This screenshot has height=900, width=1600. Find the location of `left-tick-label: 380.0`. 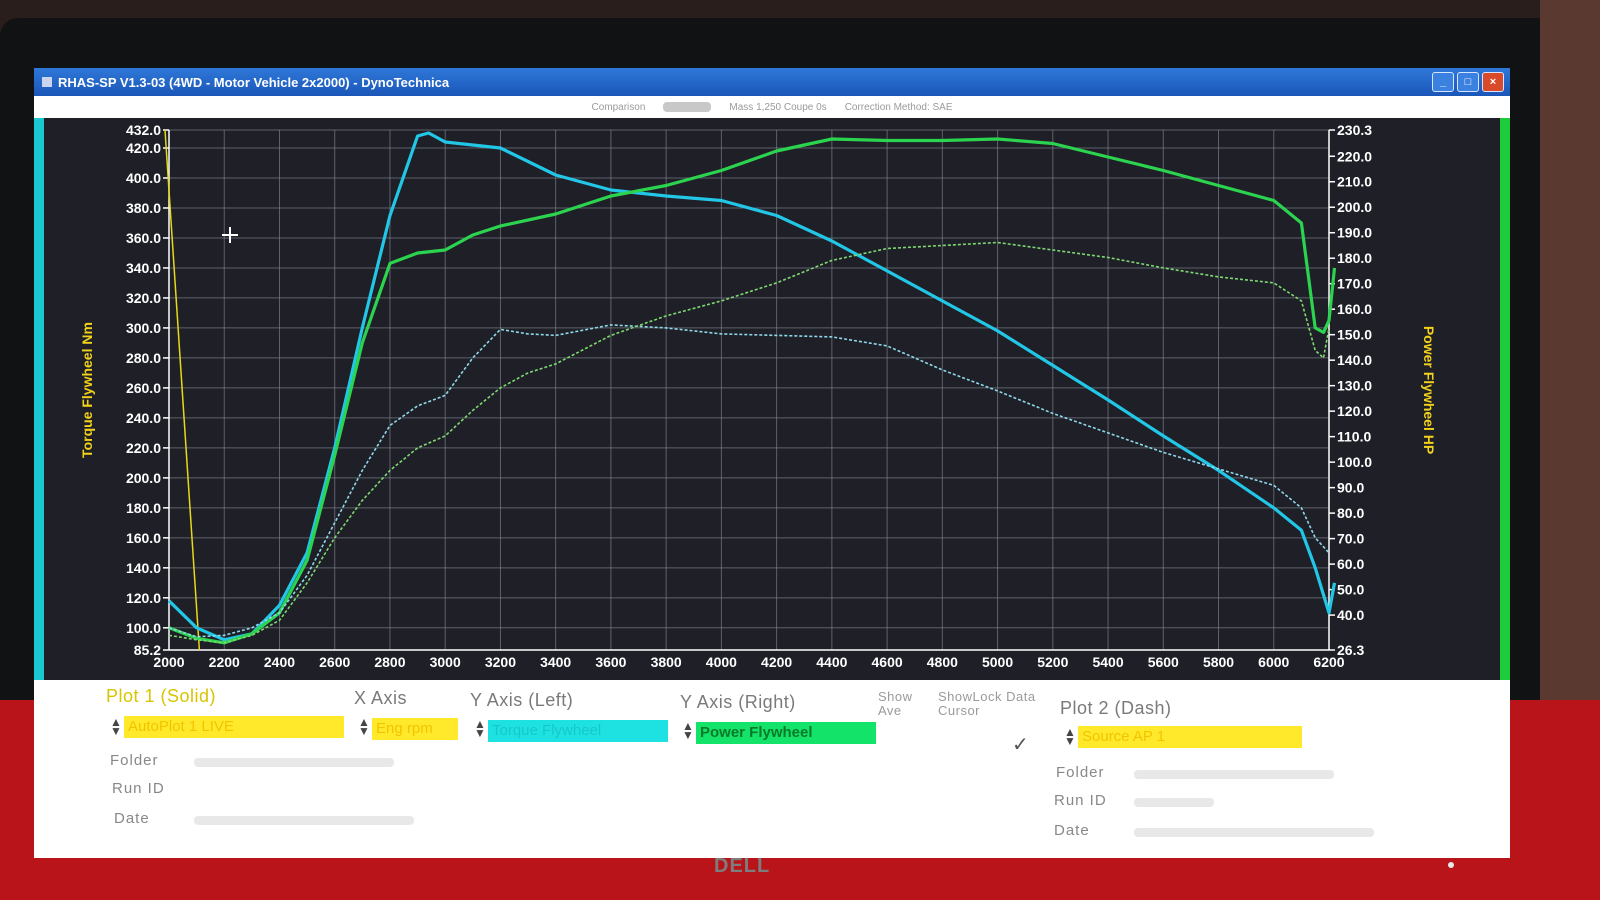

left-tick-label: 380.0 is located at coordinates (143, 208).